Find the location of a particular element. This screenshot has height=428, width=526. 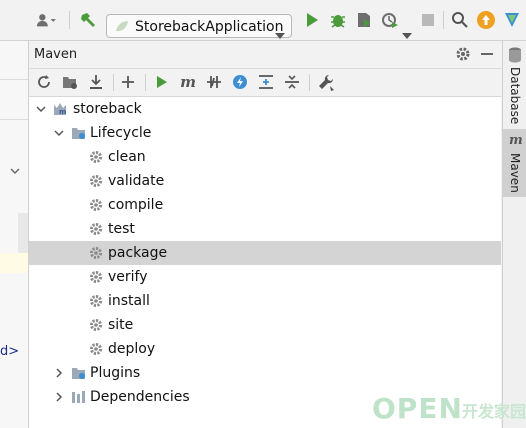

dependencies-label: Dependencies is located at coordinates (140, 397).